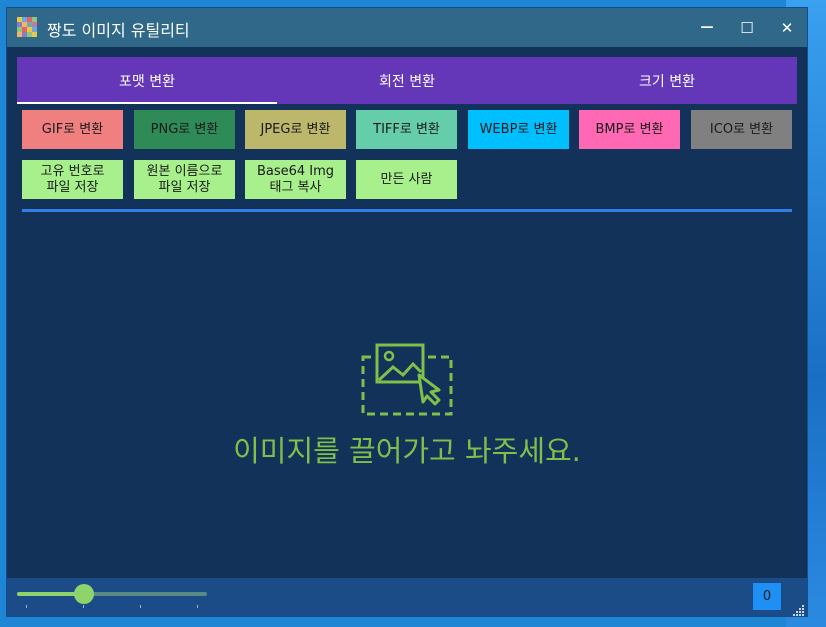  I want to click on button-label-line1: 고유 번호로, so click(72, 171).